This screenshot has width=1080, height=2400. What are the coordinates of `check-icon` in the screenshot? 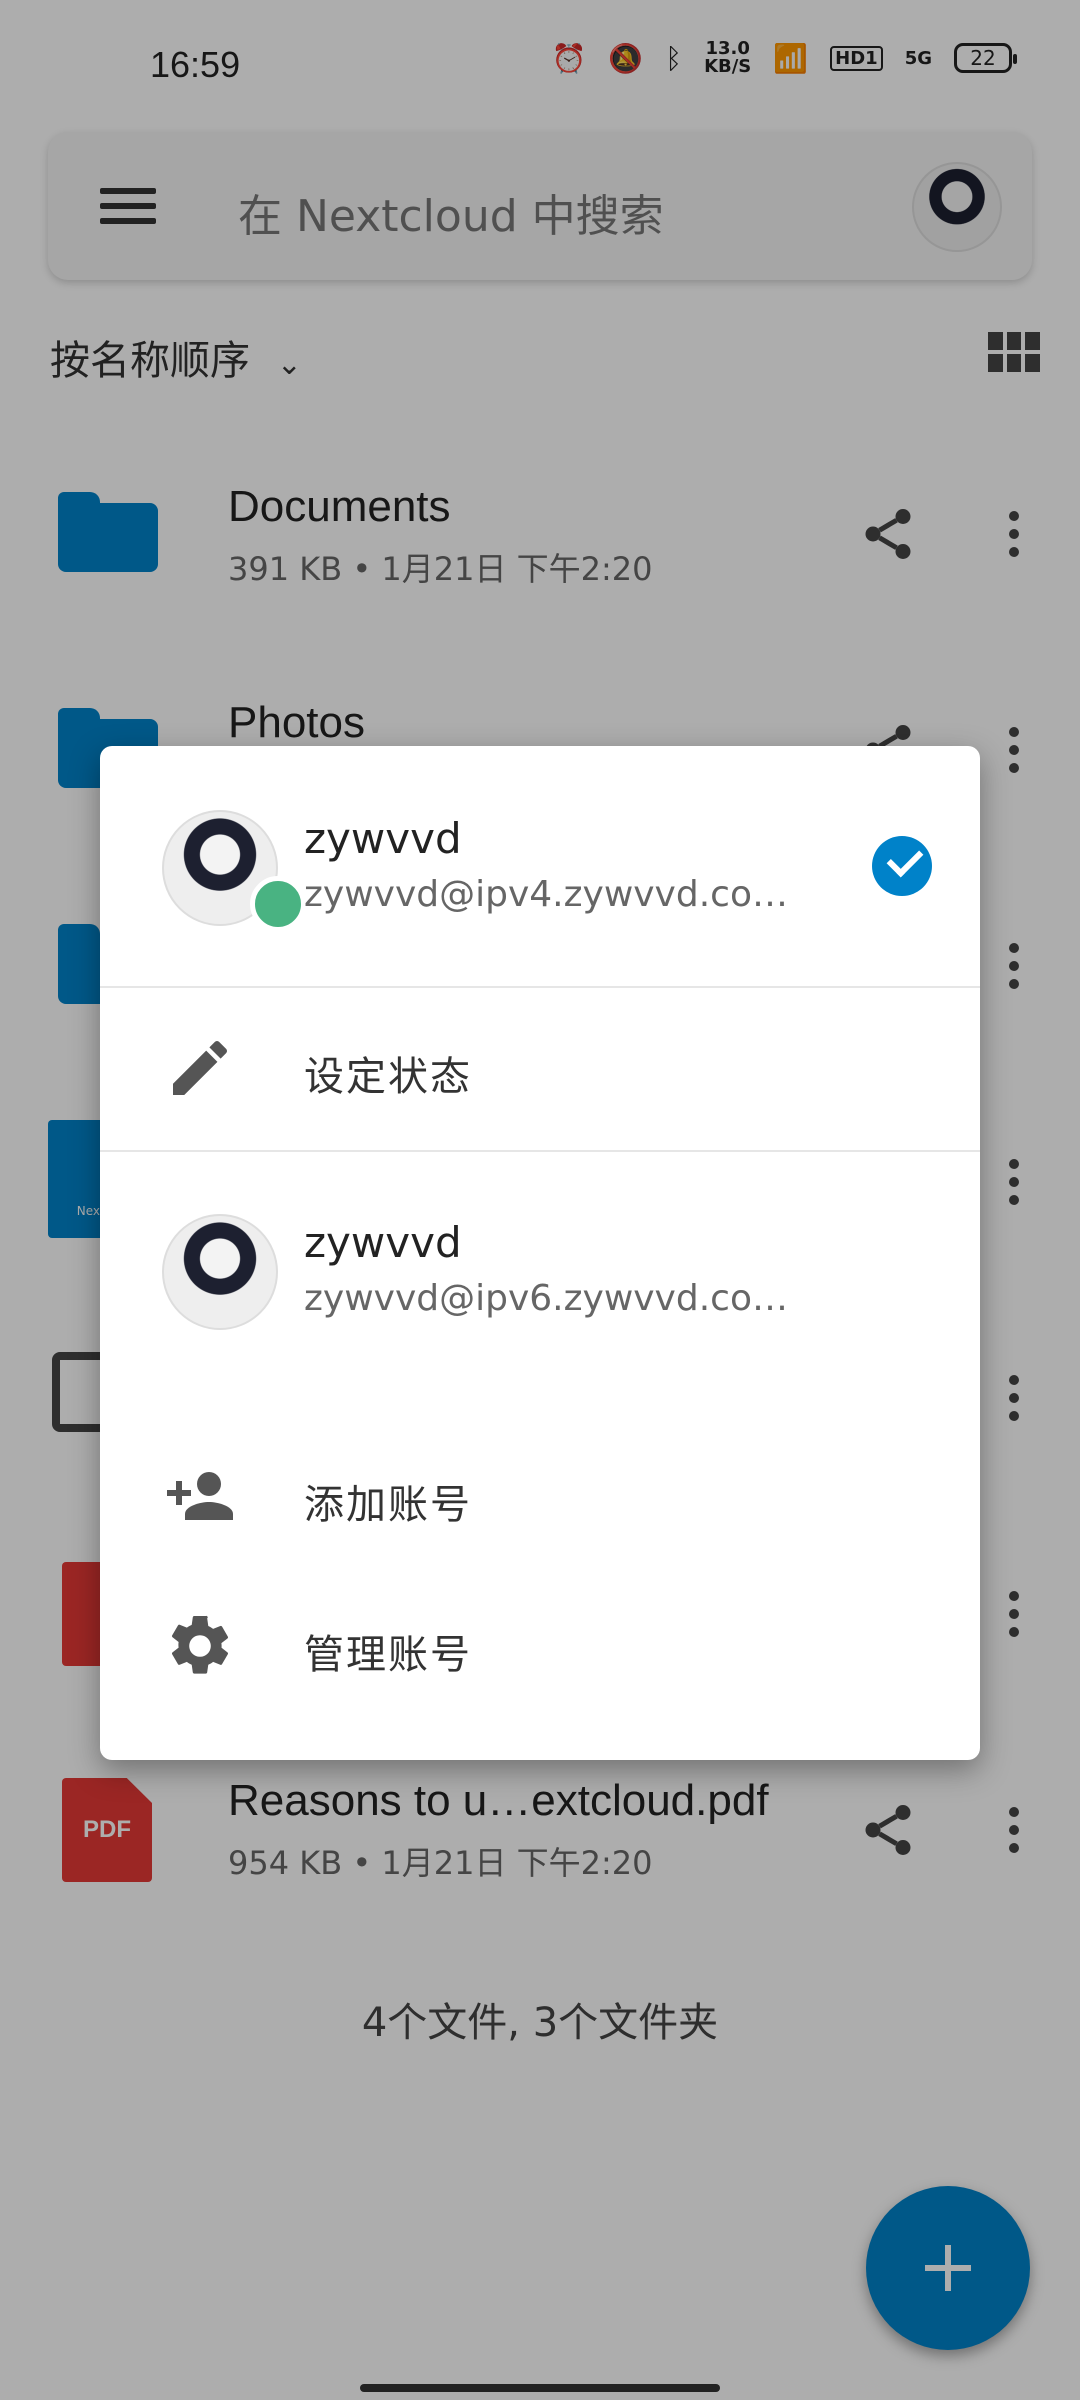 It's located at (902, 866).